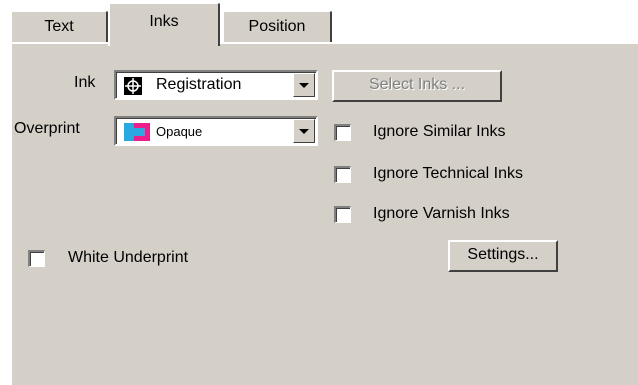 Image resolution: width=638 pixels, height=385 pixels. What do you see at coordinates (448, 173) in the screenshot?
I see `ignore-technical-inks-label: Ignore Technical Inks` at bounding box center [448, 173].